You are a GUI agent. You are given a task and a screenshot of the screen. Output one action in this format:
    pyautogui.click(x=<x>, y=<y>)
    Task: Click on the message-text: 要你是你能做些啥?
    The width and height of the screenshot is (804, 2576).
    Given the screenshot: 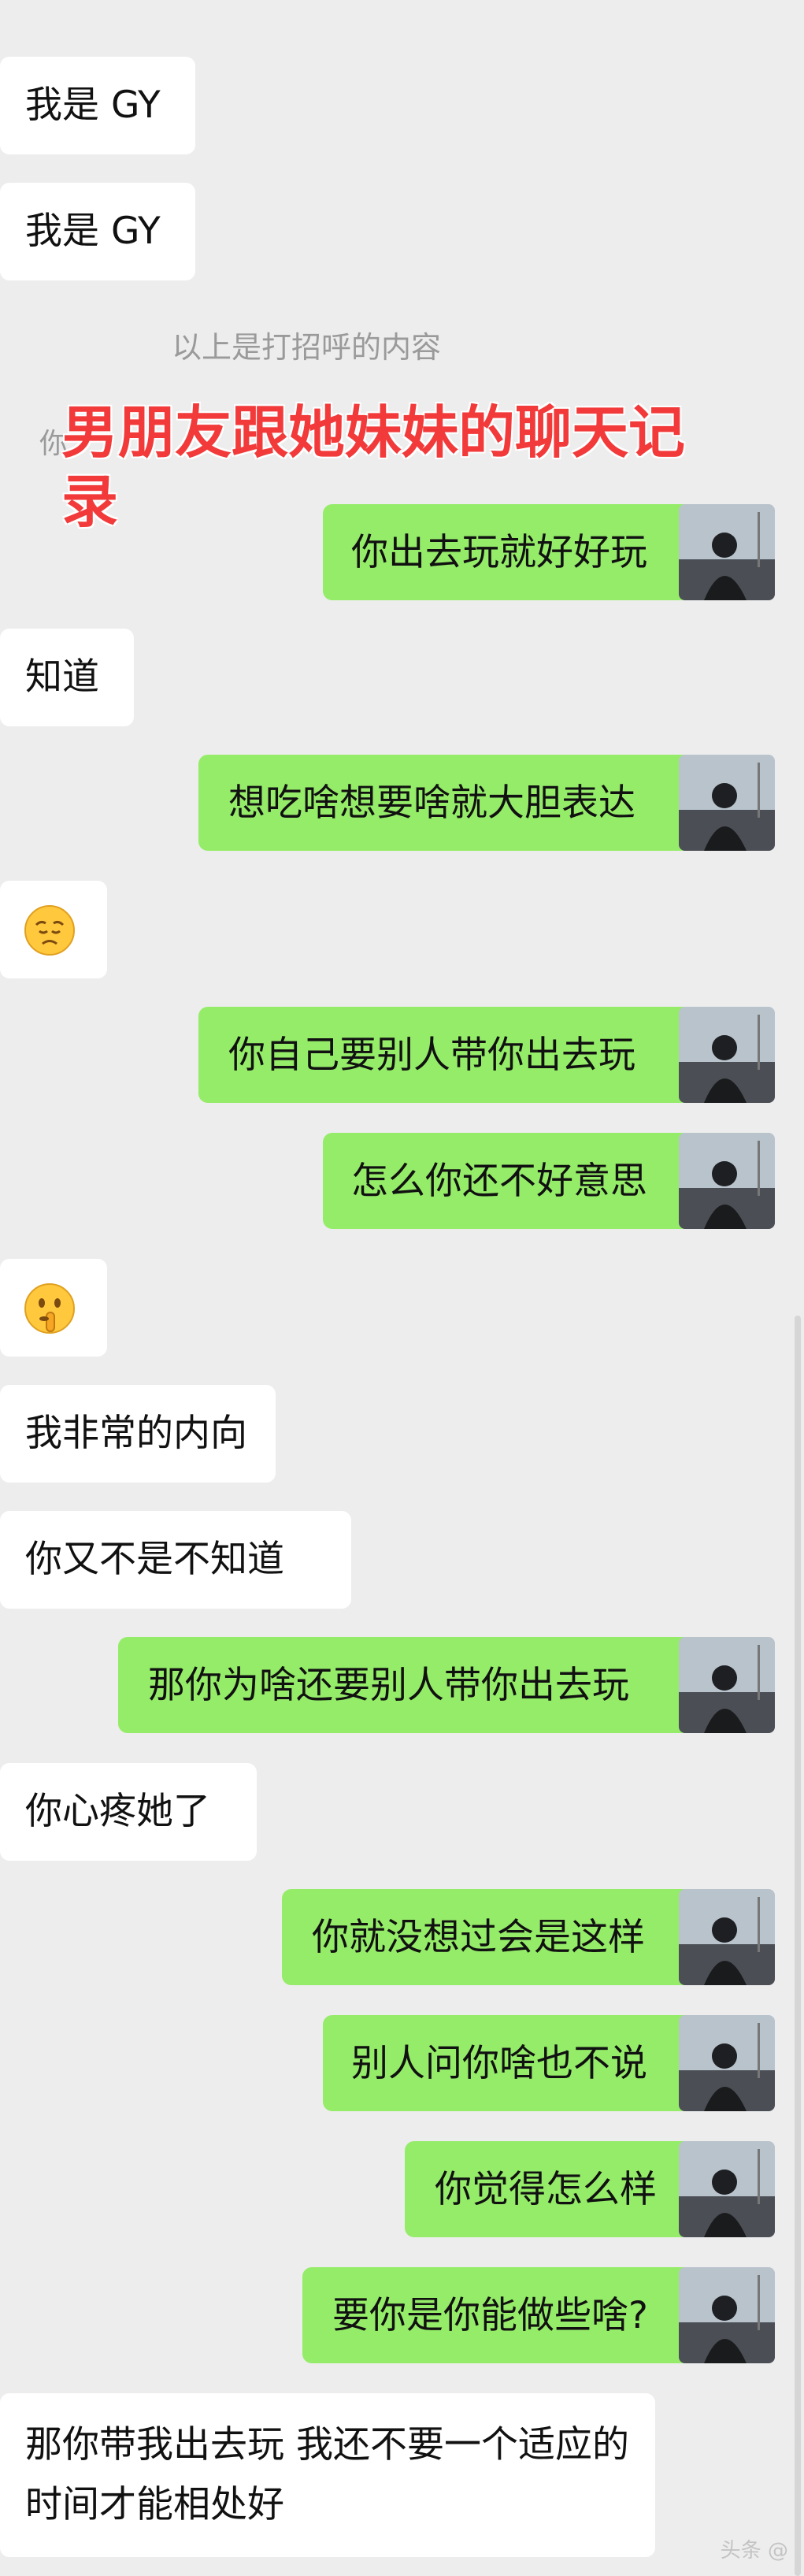 What is the action you would take?
    pyautogui.click(x=490, y=2315)
    